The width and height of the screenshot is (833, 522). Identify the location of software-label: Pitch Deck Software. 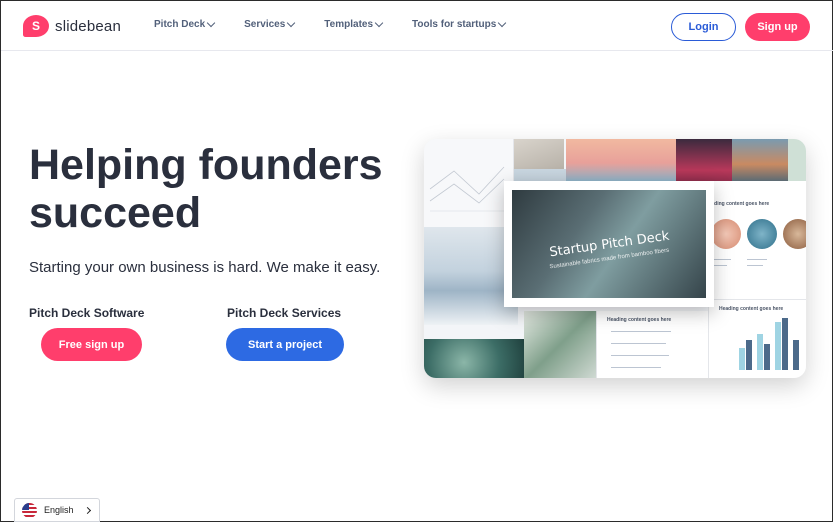
(87, 313).